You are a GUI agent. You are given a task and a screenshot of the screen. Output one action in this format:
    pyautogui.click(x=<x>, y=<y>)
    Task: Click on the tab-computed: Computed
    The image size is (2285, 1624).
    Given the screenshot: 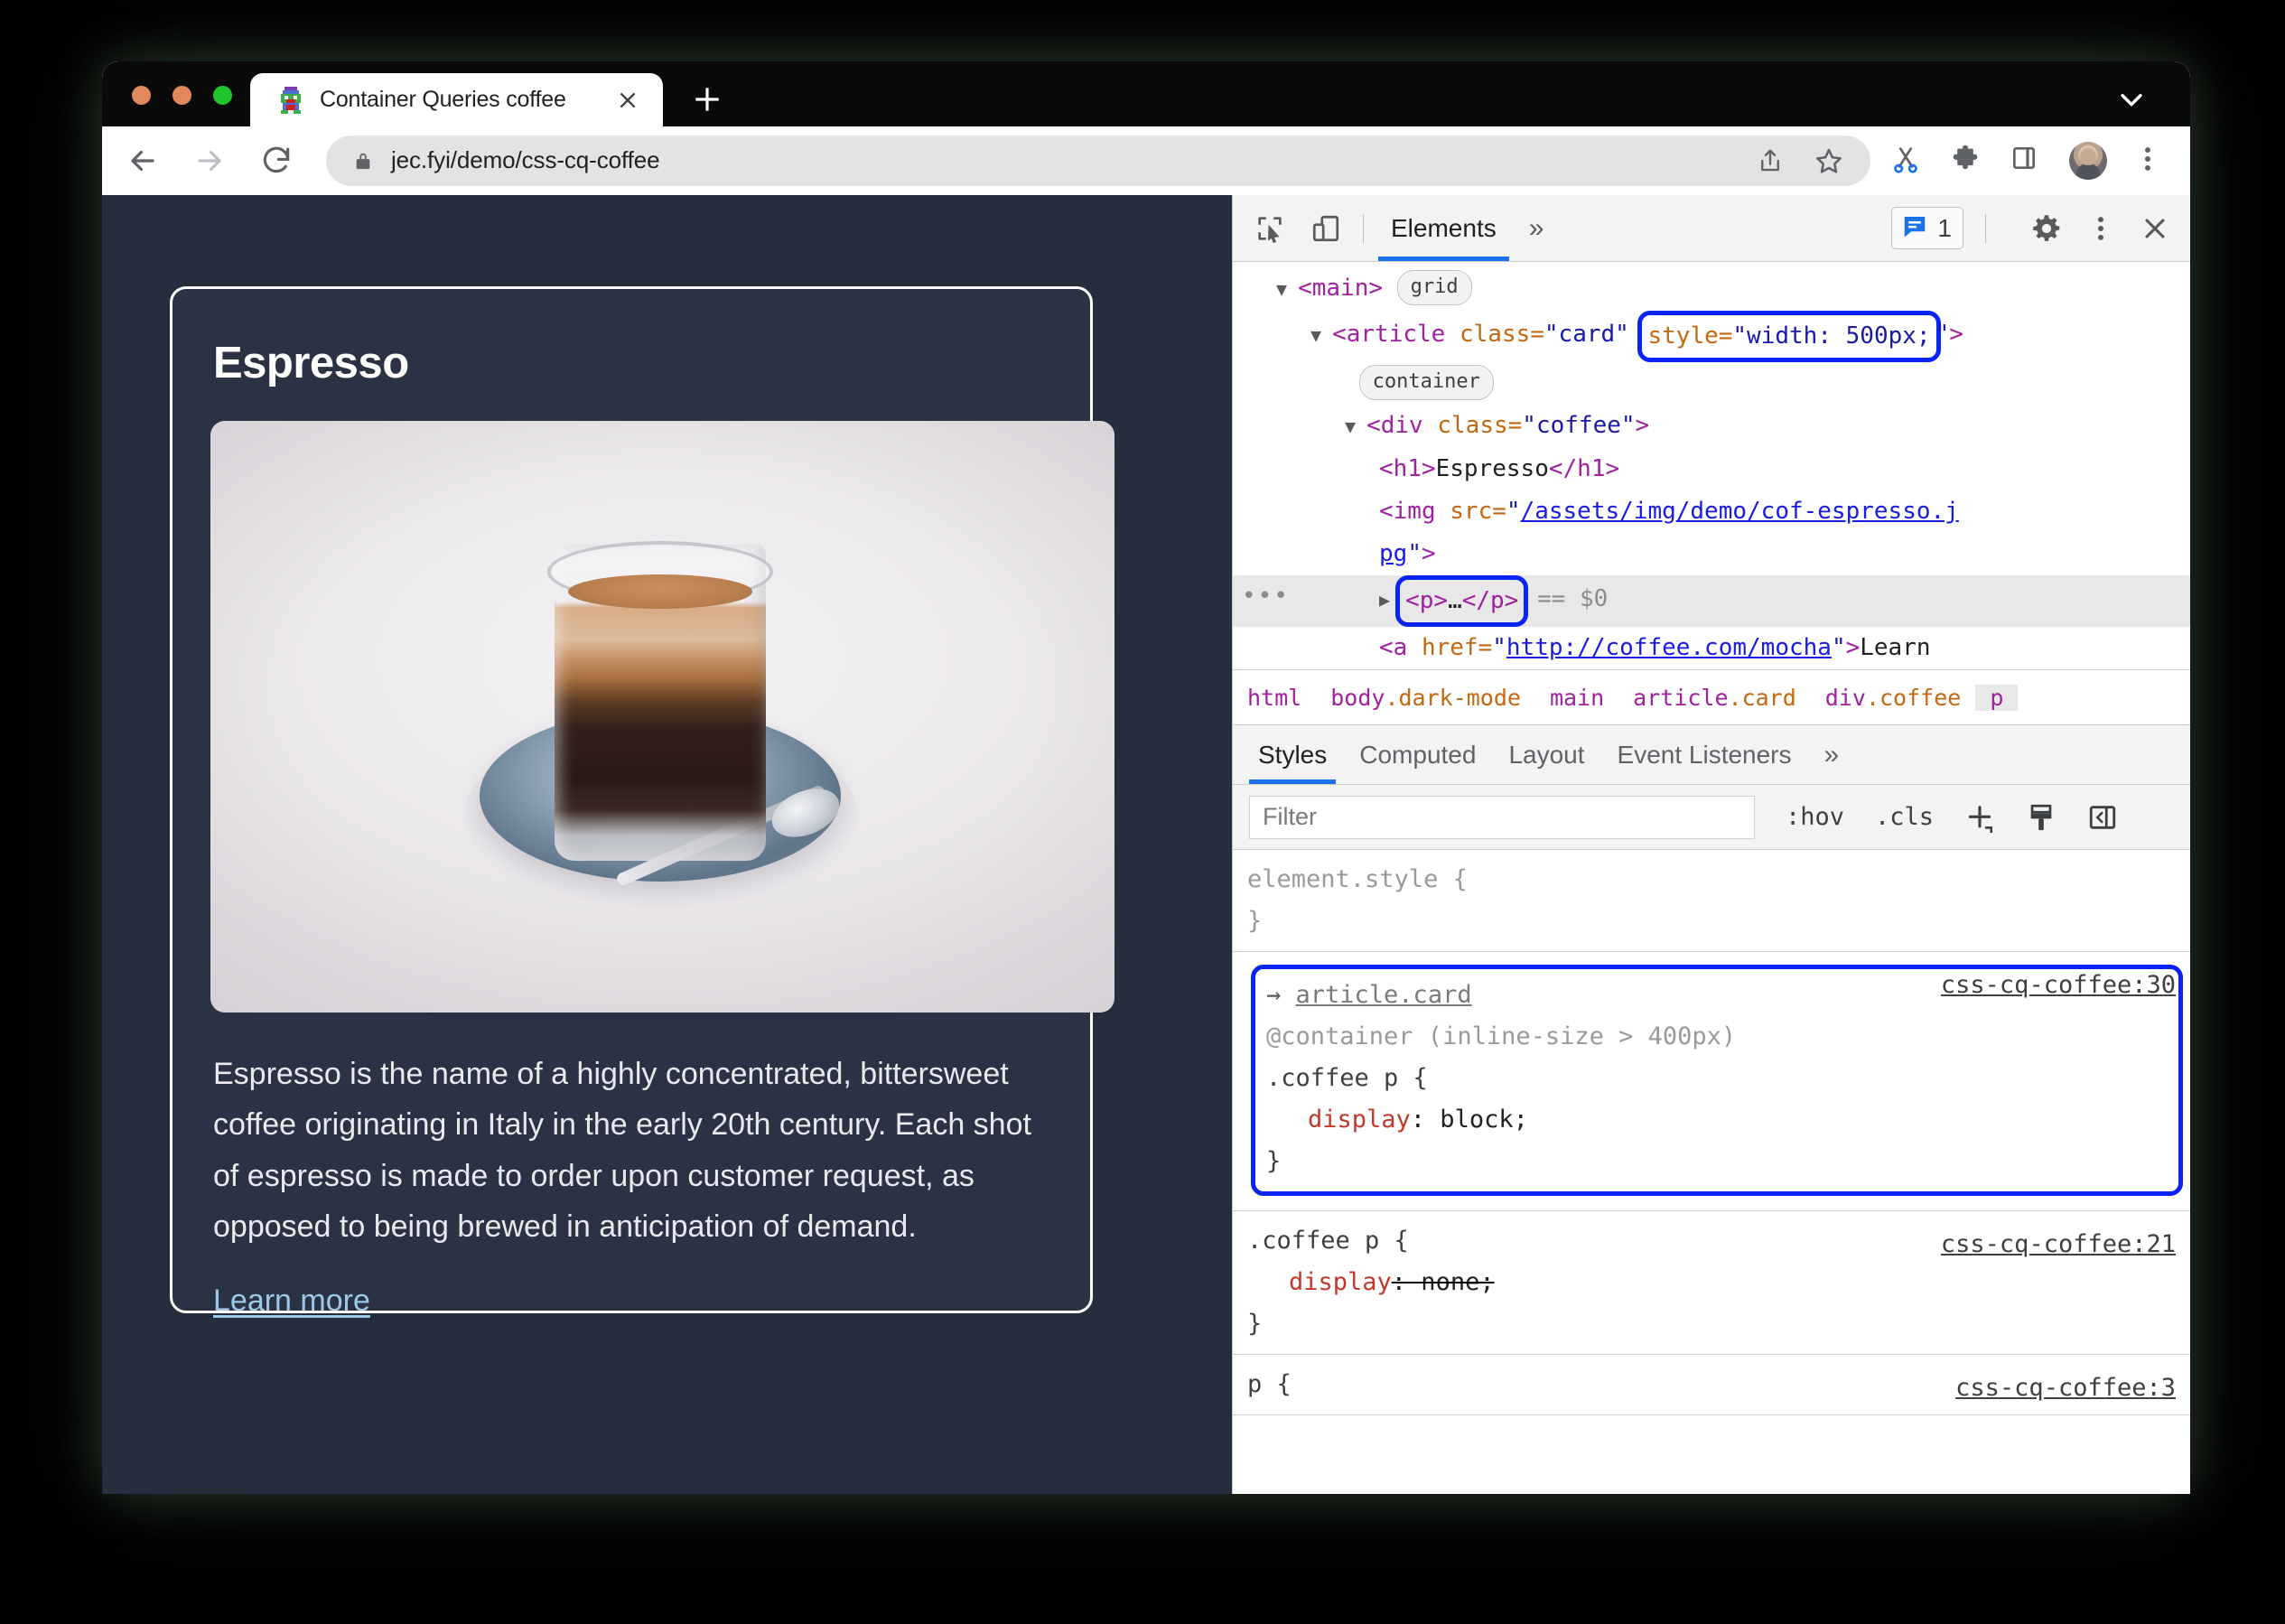 What is the action you would take?
    pyautogui.click(x=1417, y=754)
    